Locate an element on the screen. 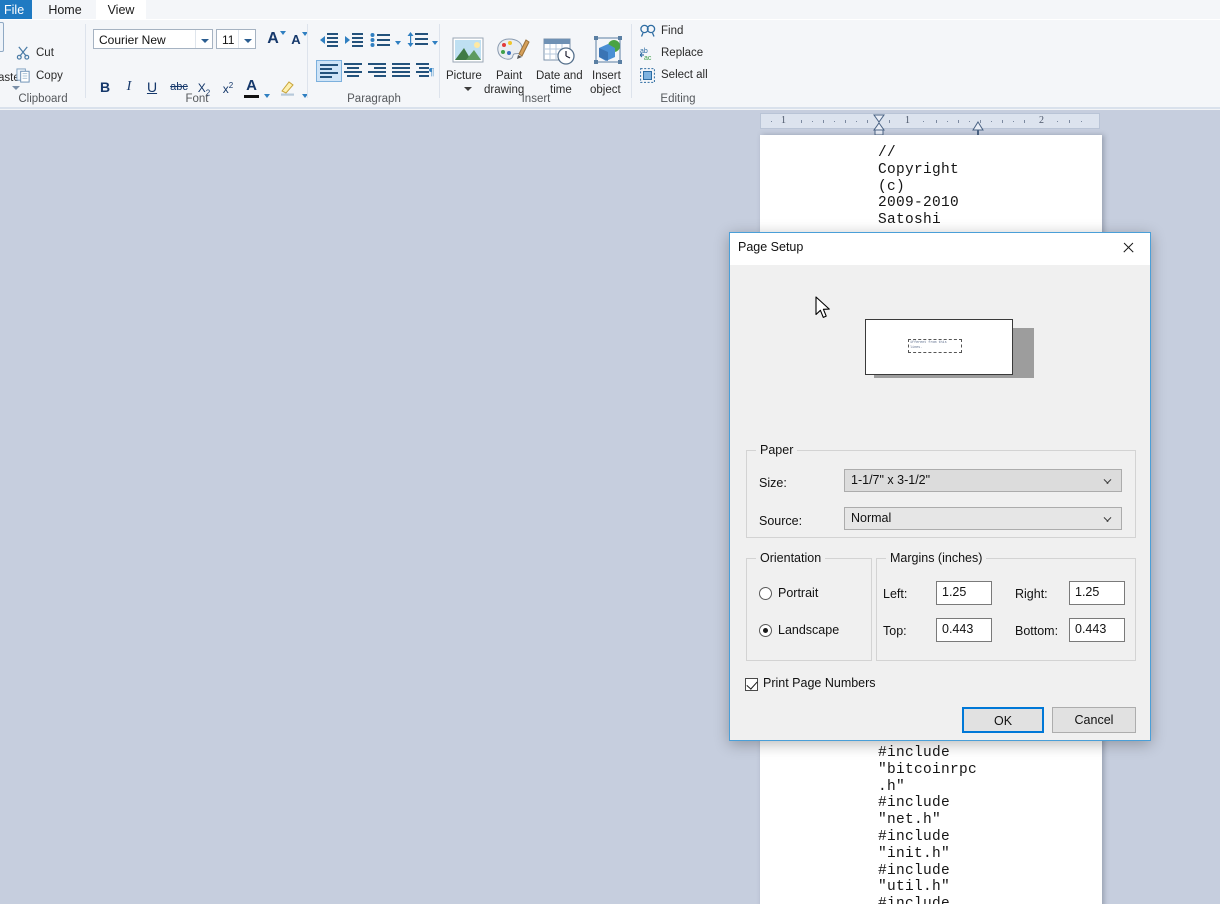  paper-size-label: Size: is located at coordinates (773, 483).